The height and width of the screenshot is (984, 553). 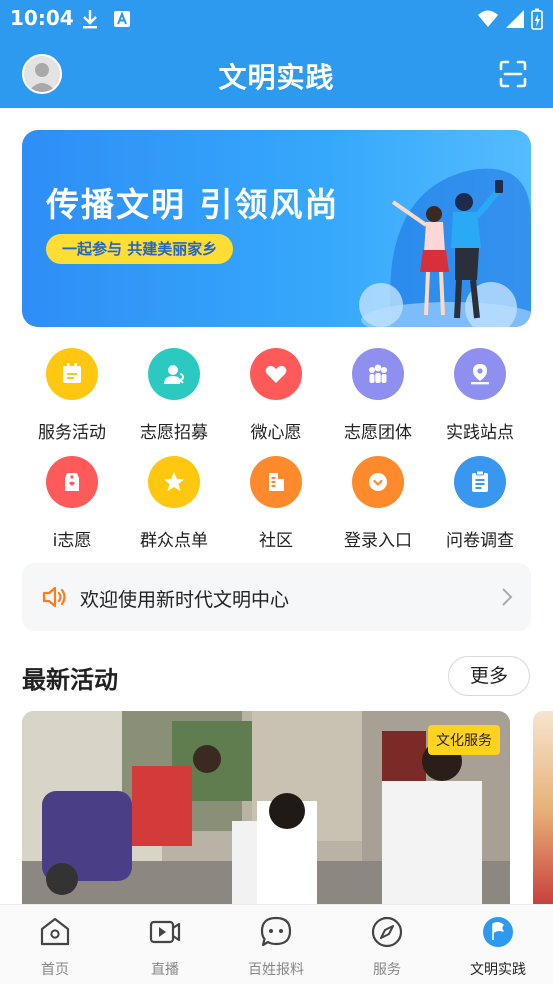 I want to click on banner-title: 传播文明 引领风尚, so click(x=193, y=204).